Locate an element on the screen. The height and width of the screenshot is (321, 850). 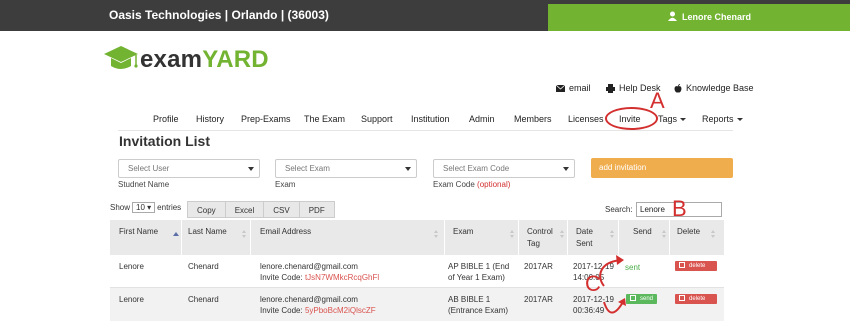
send-icon is located at coordinates (633, 298).